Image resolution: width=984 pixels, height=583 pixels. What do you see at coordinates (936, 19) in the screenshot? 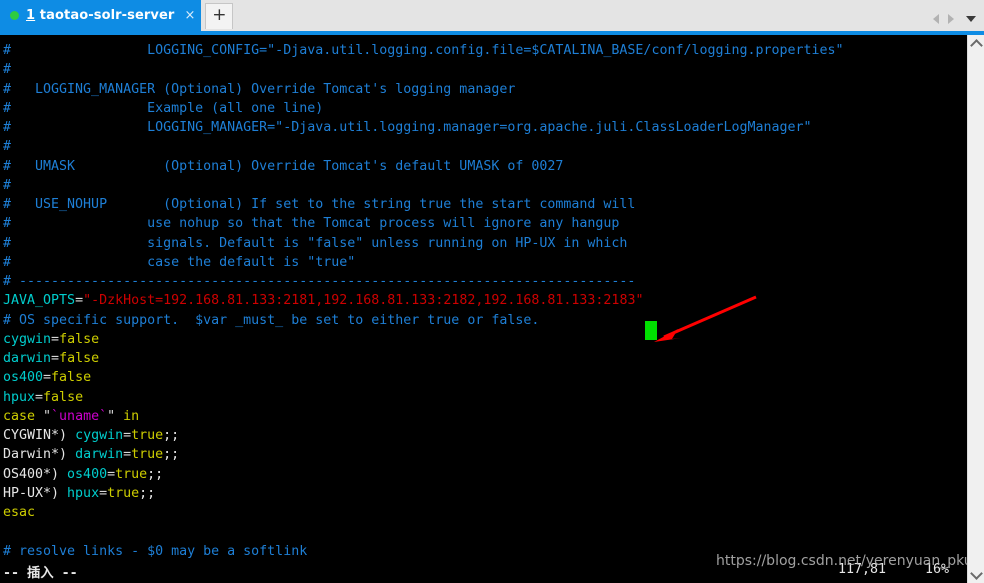
I see `triangle-left-icon` at bounding box center [936, 19].